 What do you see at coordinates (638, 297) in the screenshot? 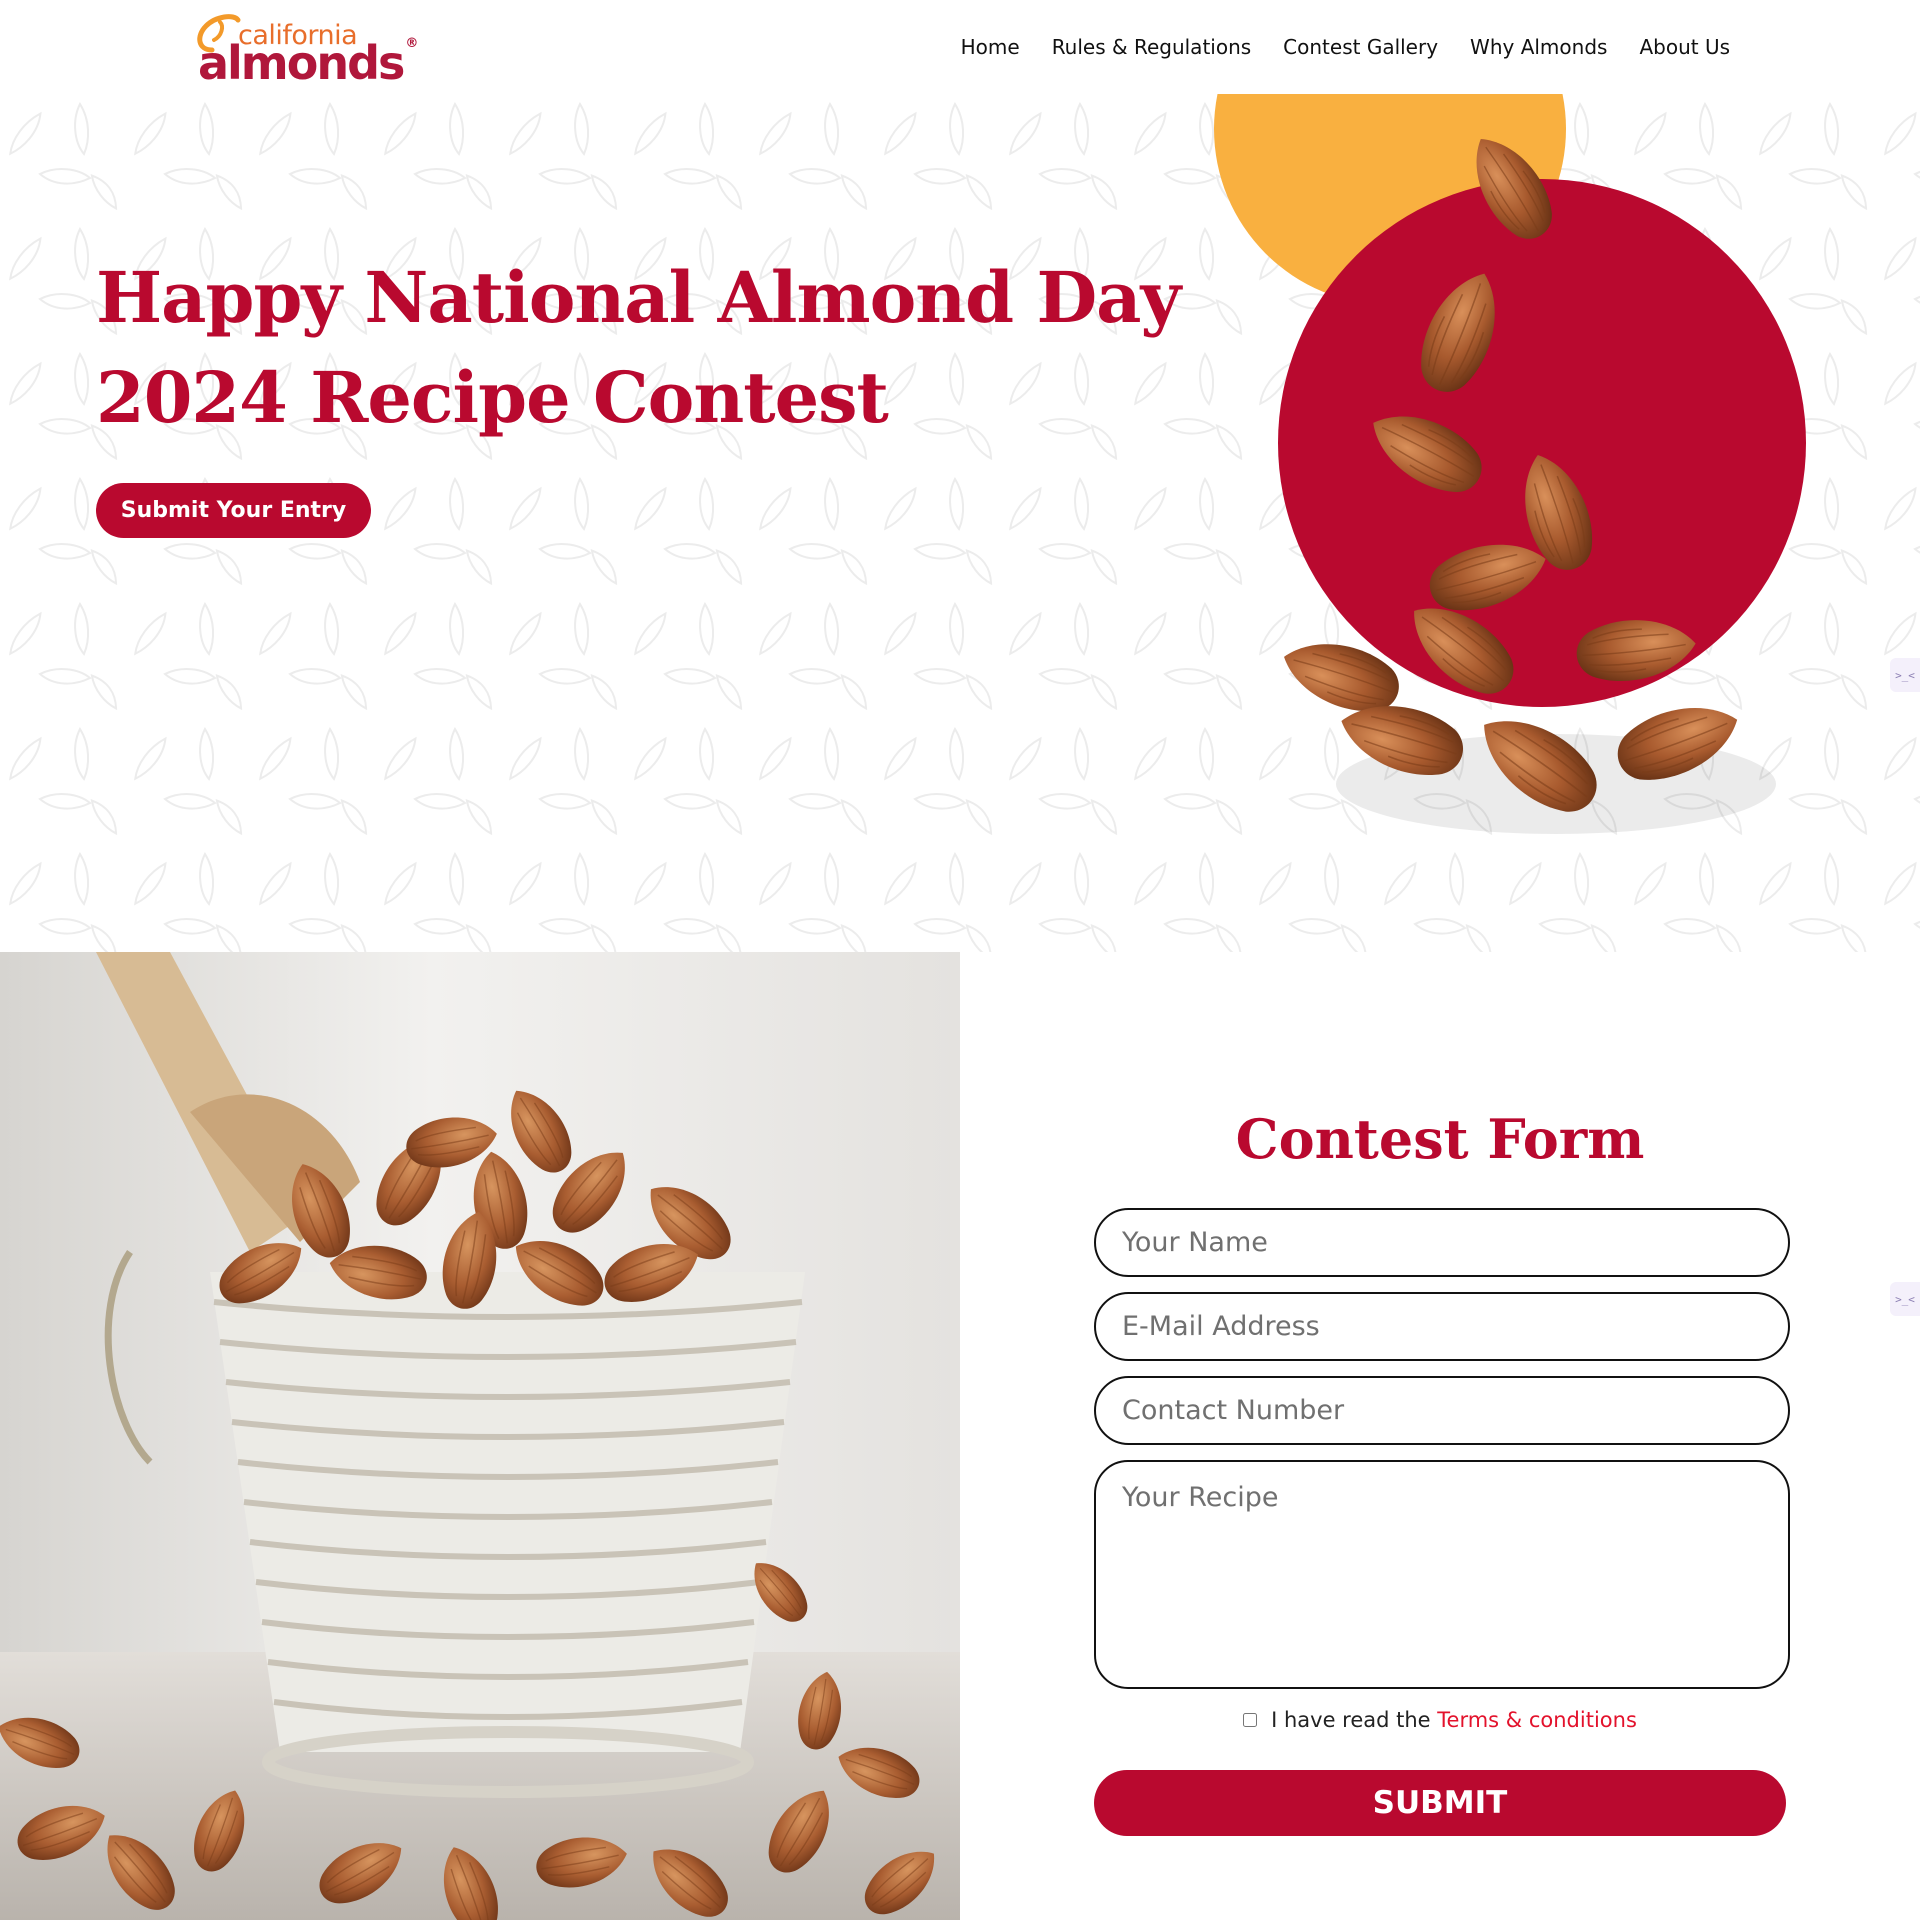
I see `hero-title-line-1: Happy National Almond Day` at bounding box center [638, 297].